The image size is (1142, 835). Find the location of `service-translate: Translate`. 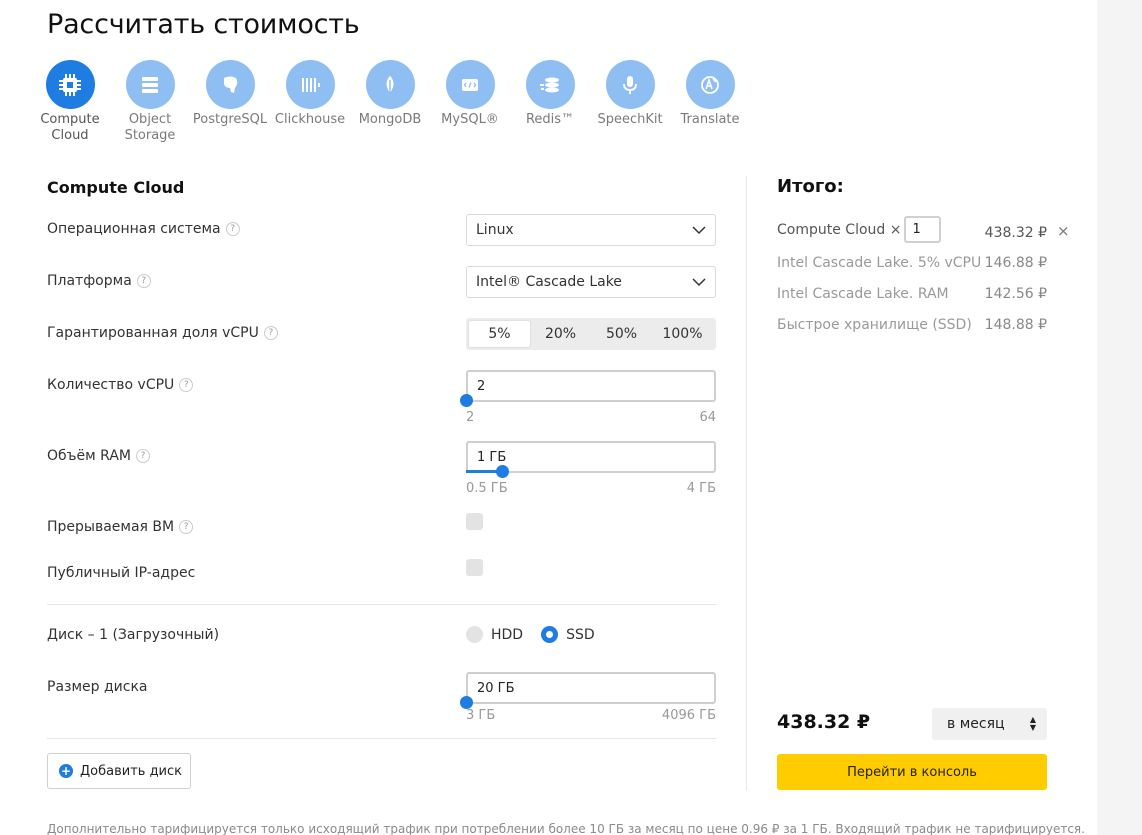

service-translate: Translate is located at coordinates (710, 102).